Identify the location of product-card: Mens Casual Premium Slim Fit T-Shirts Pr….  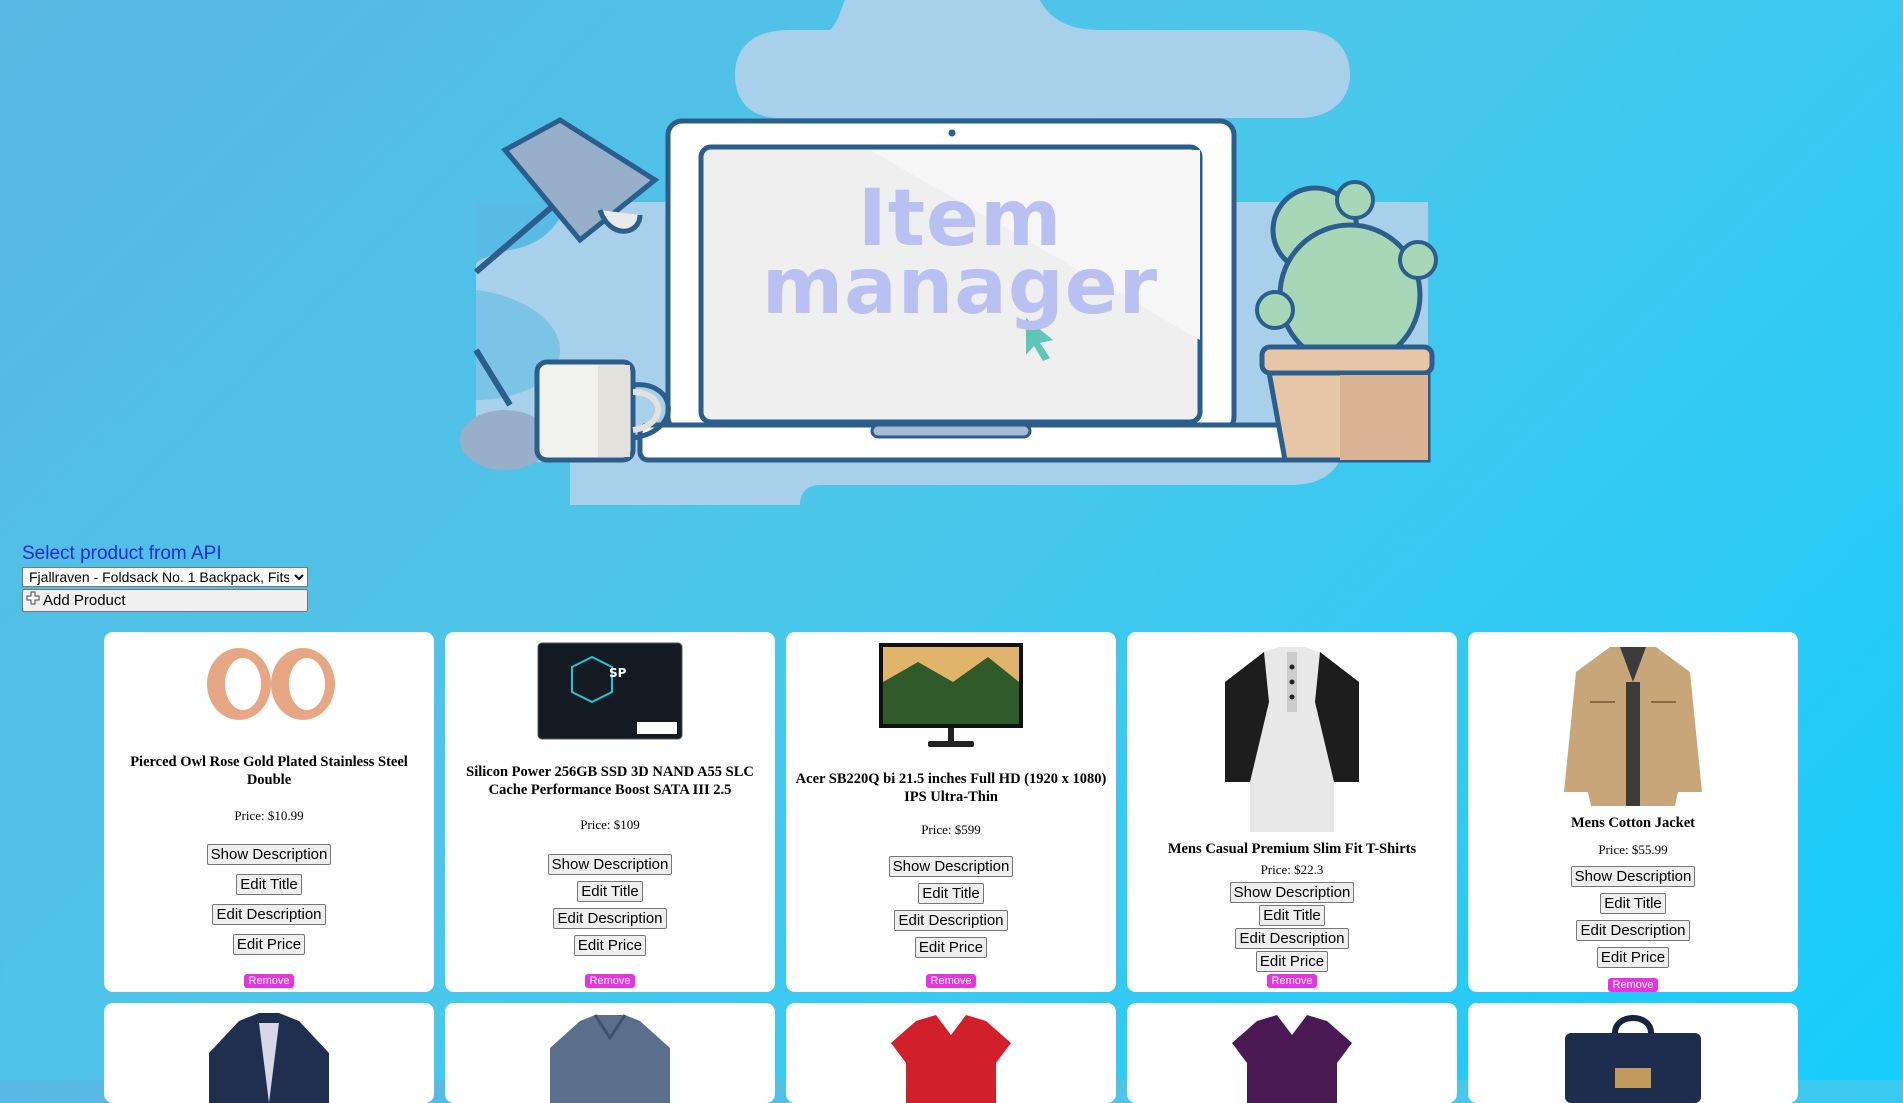
(1292, 812).